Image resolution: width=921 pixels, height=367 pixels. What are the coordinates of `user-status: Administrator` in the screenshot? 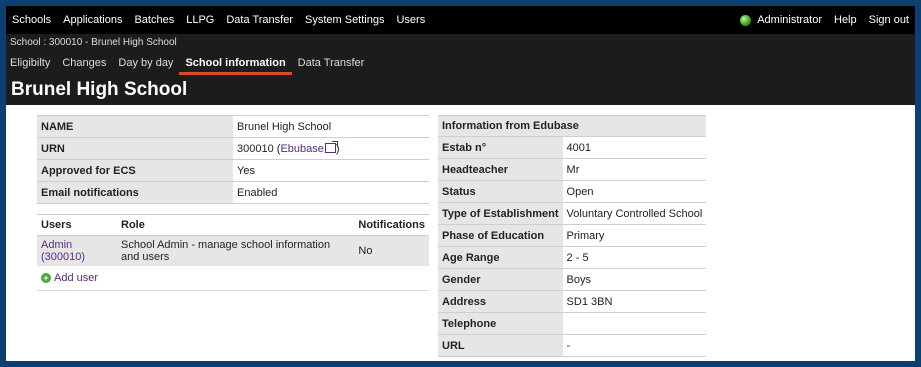 It's located at (781, 20).